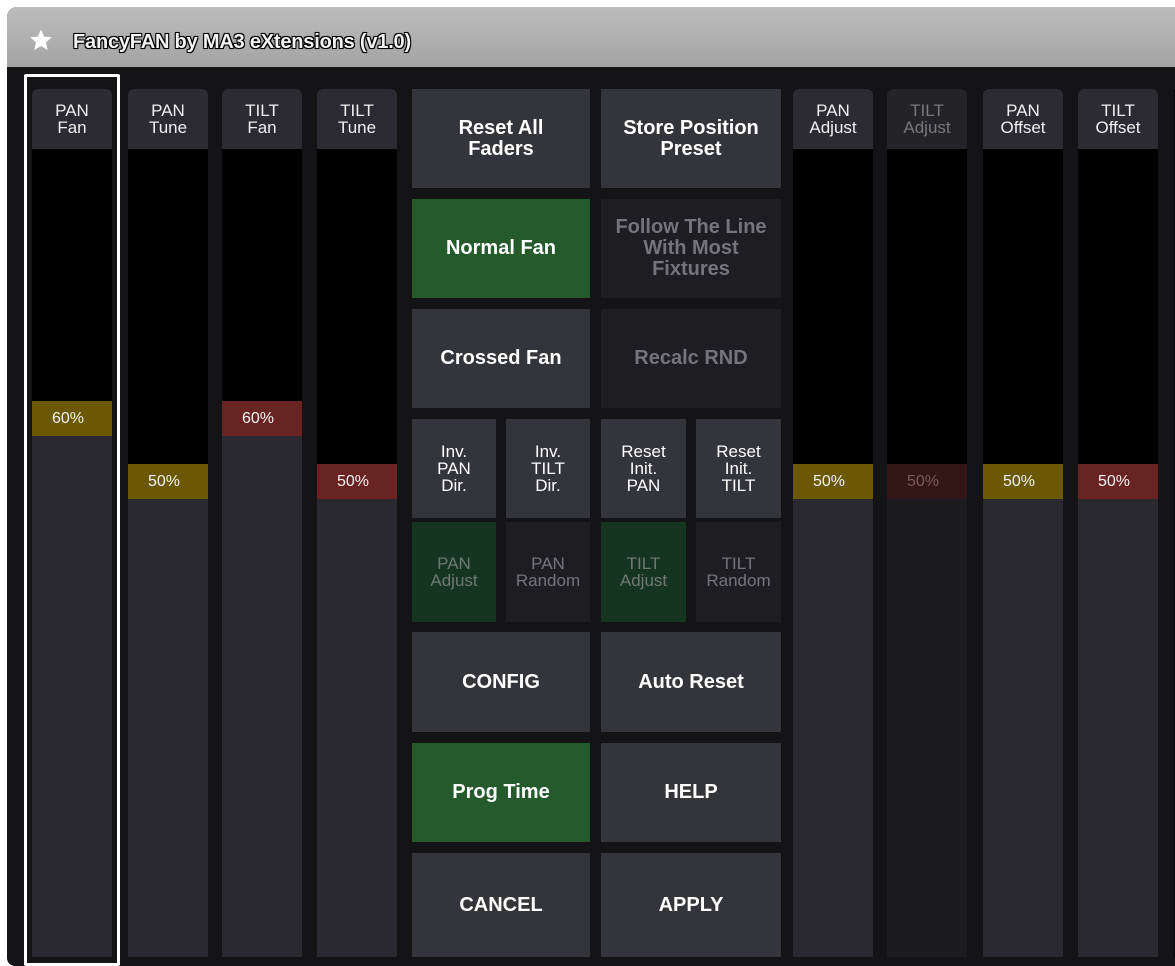  I want to click on fader-label: TILT Tune, so click(357, 119).